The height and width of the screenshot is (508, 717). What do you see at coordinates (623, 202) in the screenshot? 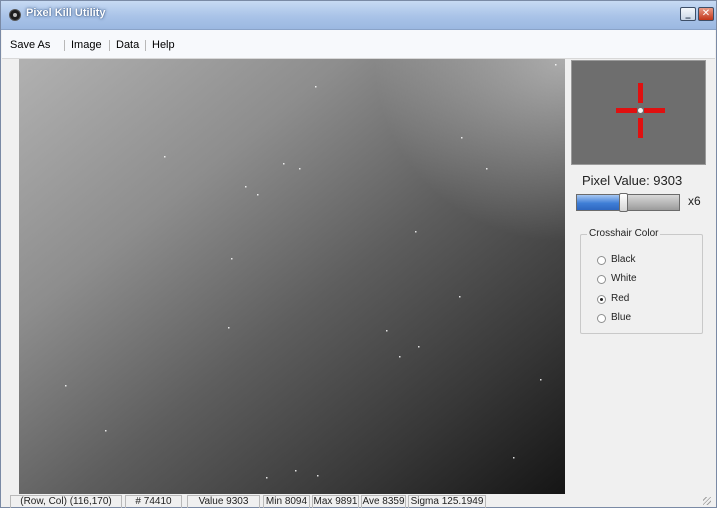
I see `zoom-slider-thumb` at bounding box center [623, 202].